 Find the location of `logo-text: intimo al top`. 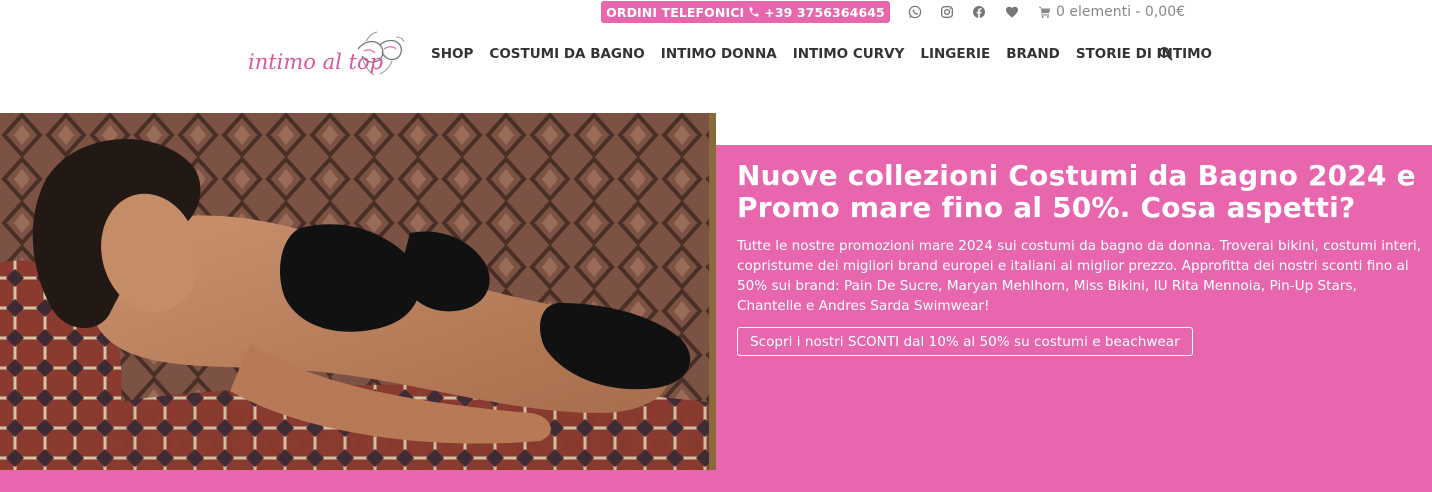

logo-text: intimo al top is located at coordinates (315, 62).